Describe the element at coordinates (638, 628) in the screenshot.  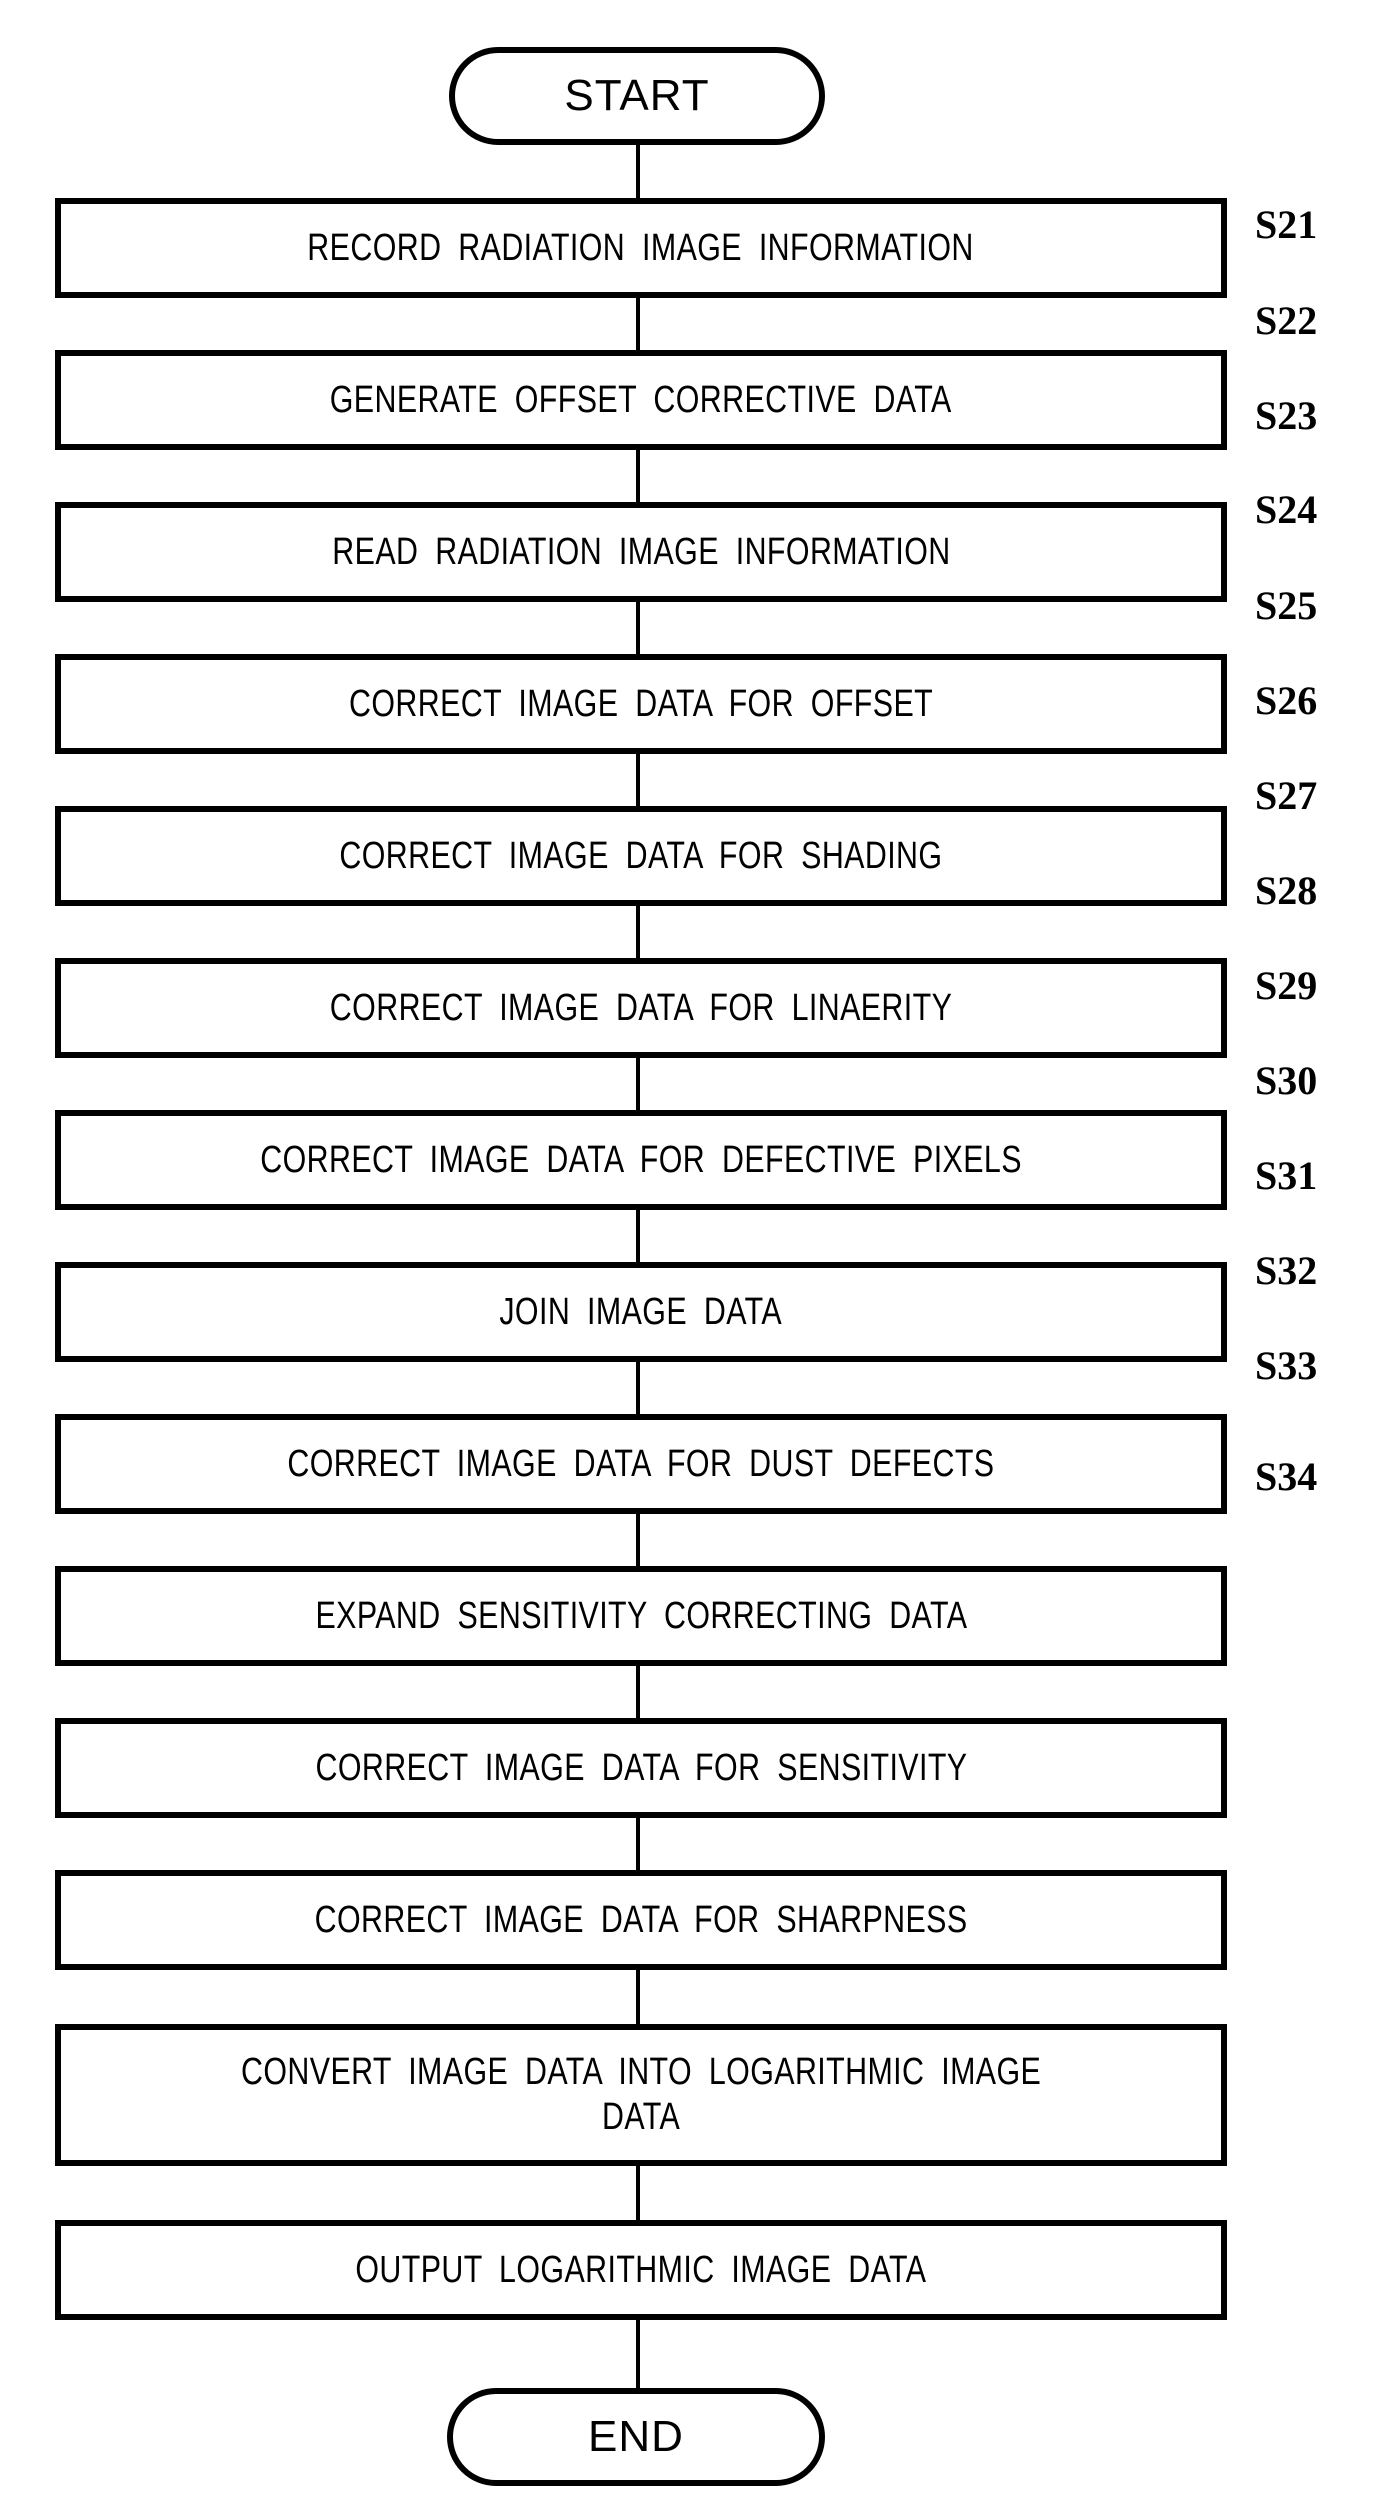
I see `connector-s23-s24` at that location.